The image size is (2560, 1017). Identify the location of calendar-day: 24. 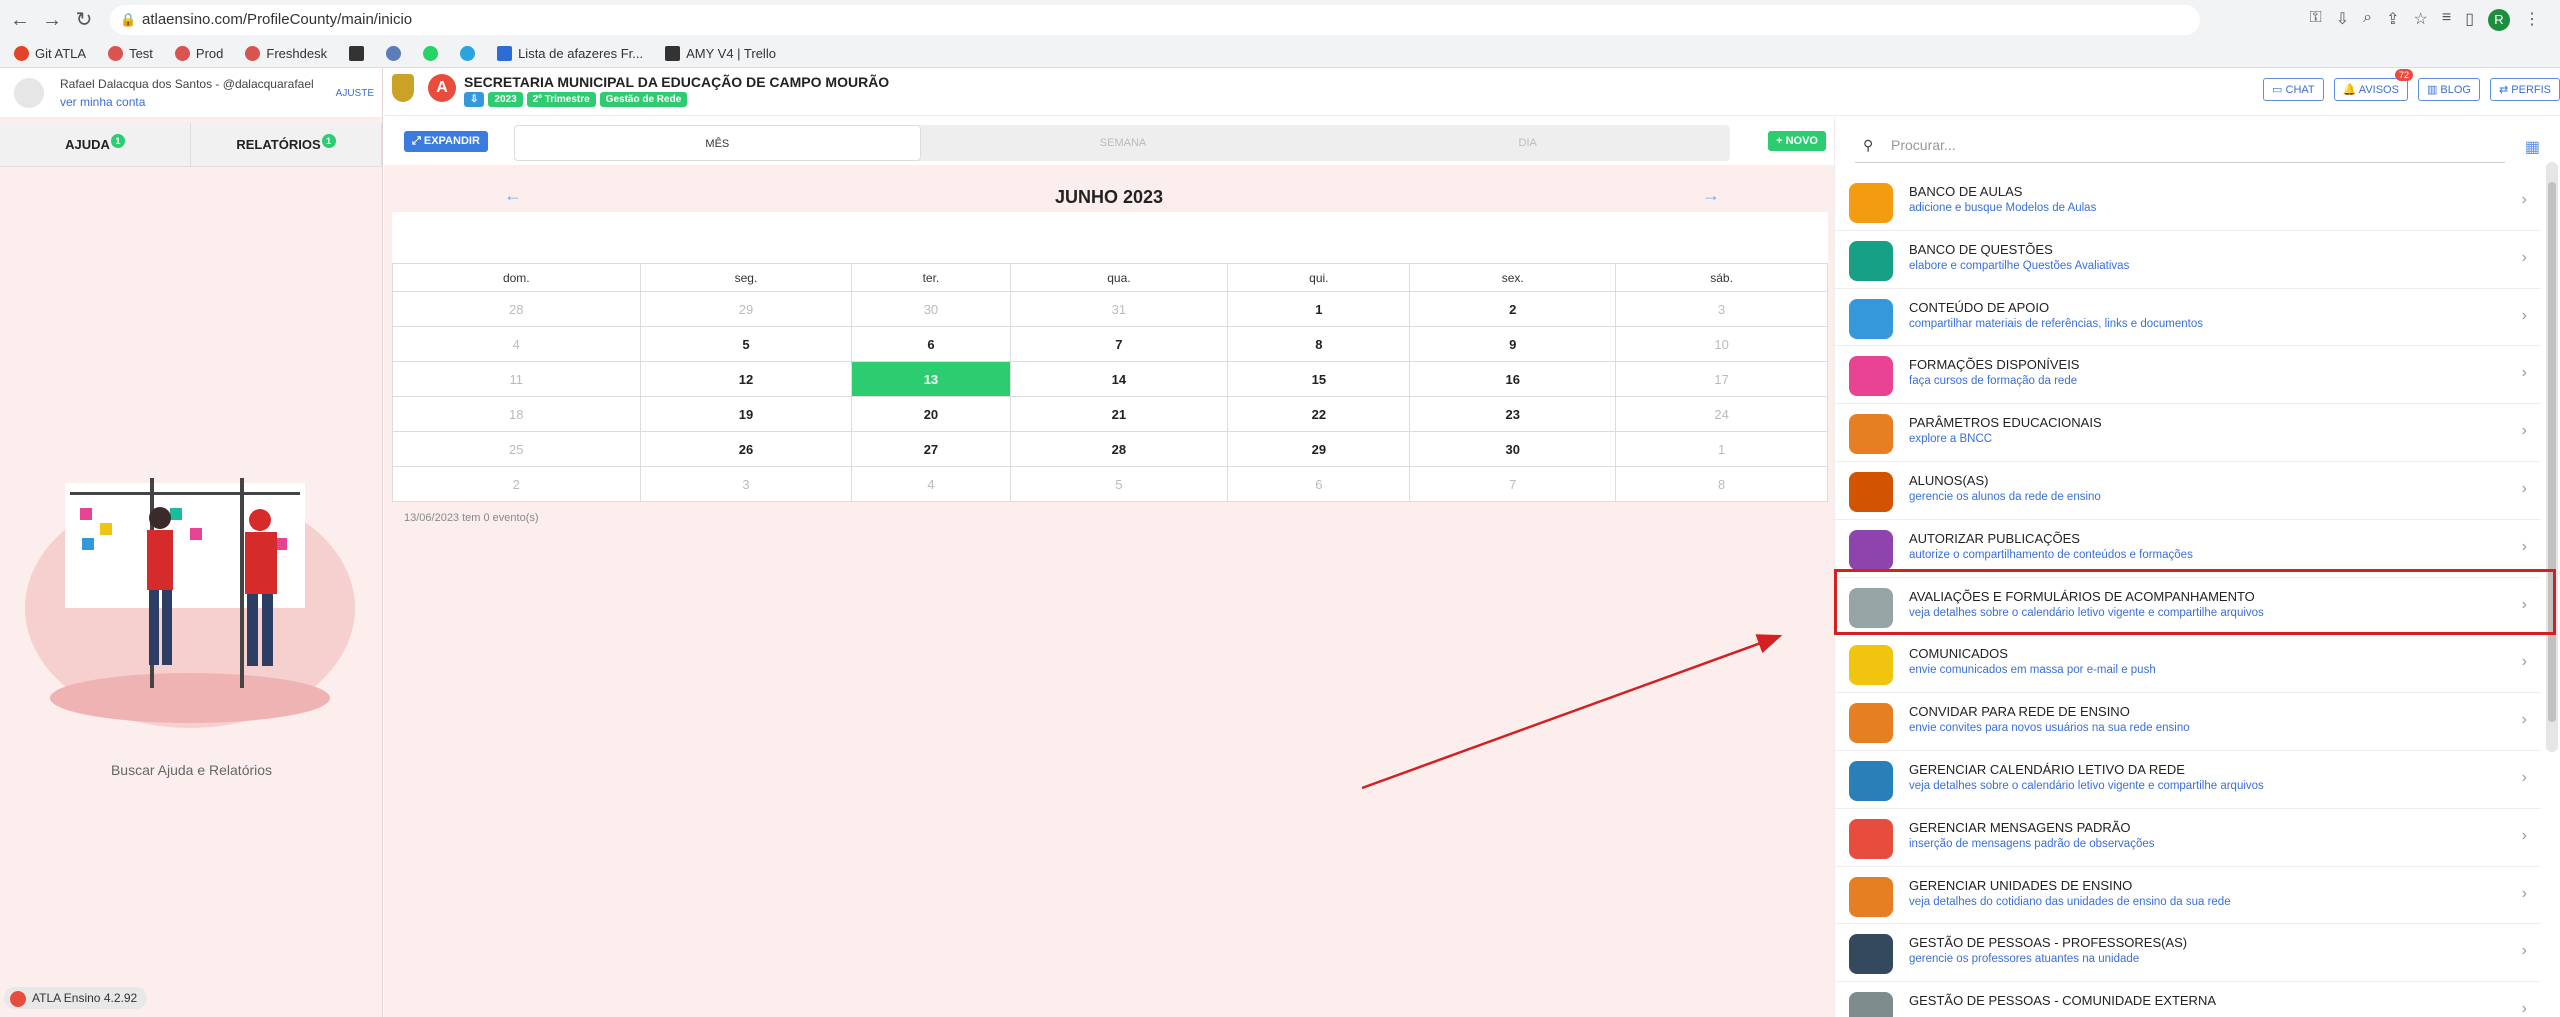
(1721, 414).